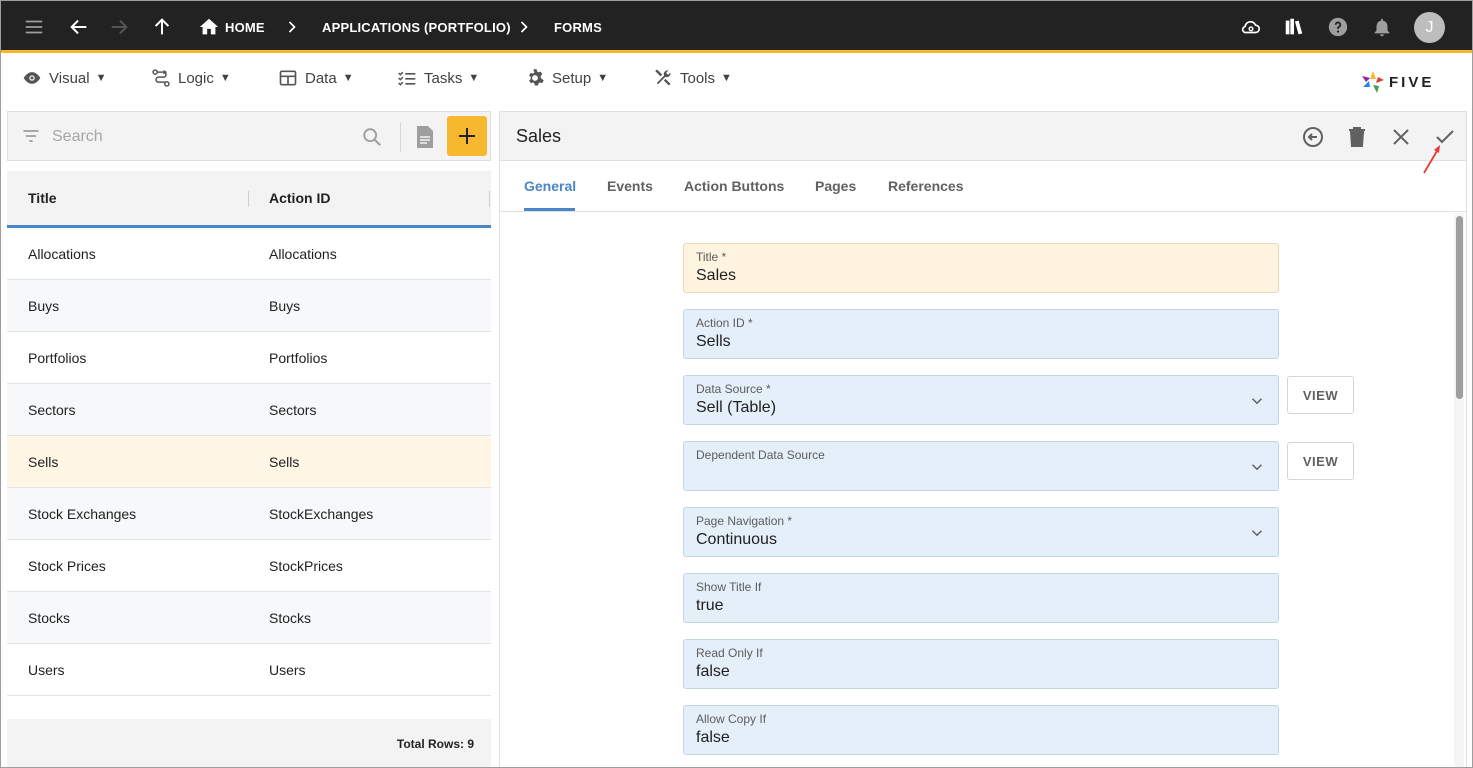 The image size is (1473, 768). Describe the element at coordinates (69, 78) in the screenshot. I see `menu-visual-label: Visual` at that location.